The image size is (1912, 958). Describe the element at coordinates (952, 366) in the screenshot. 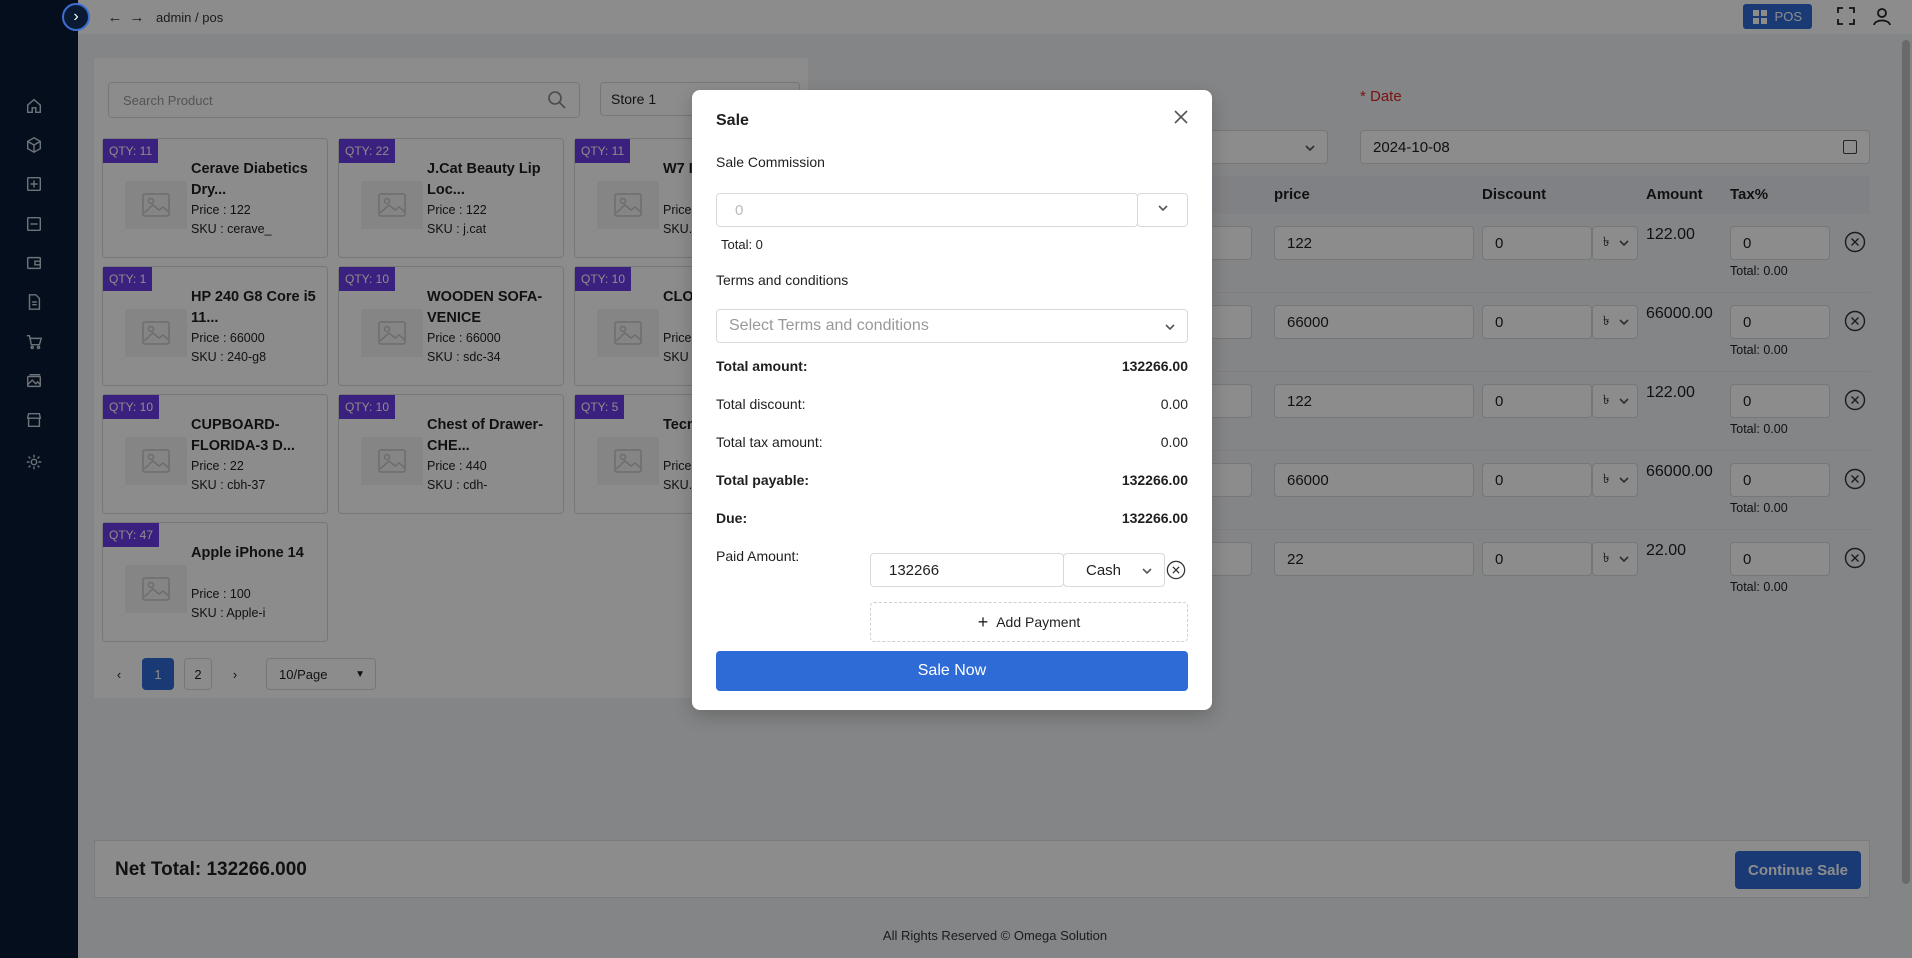

I see `summary-total-amount: Total amount: 132266.00` at that location.